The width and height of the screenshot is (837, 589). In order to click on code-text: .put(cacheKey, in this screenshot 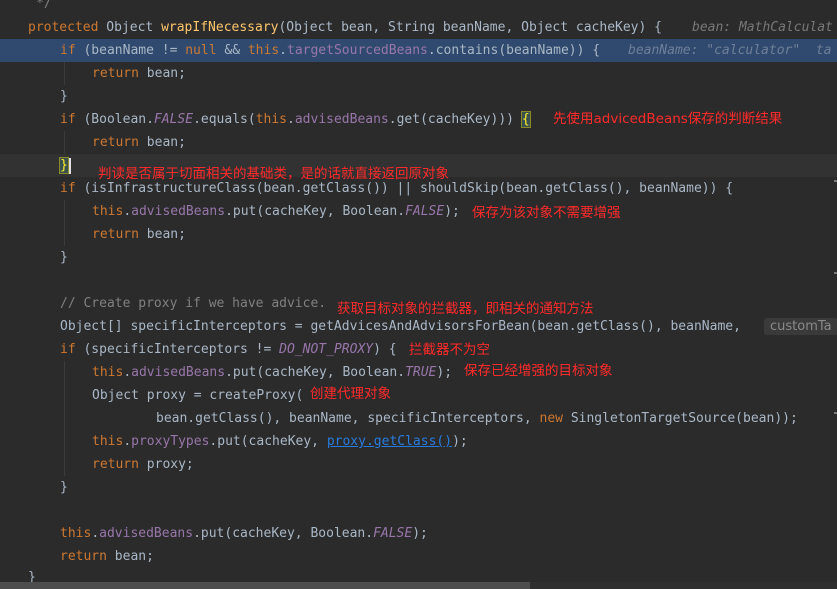, I will do `click(268, 441)`.